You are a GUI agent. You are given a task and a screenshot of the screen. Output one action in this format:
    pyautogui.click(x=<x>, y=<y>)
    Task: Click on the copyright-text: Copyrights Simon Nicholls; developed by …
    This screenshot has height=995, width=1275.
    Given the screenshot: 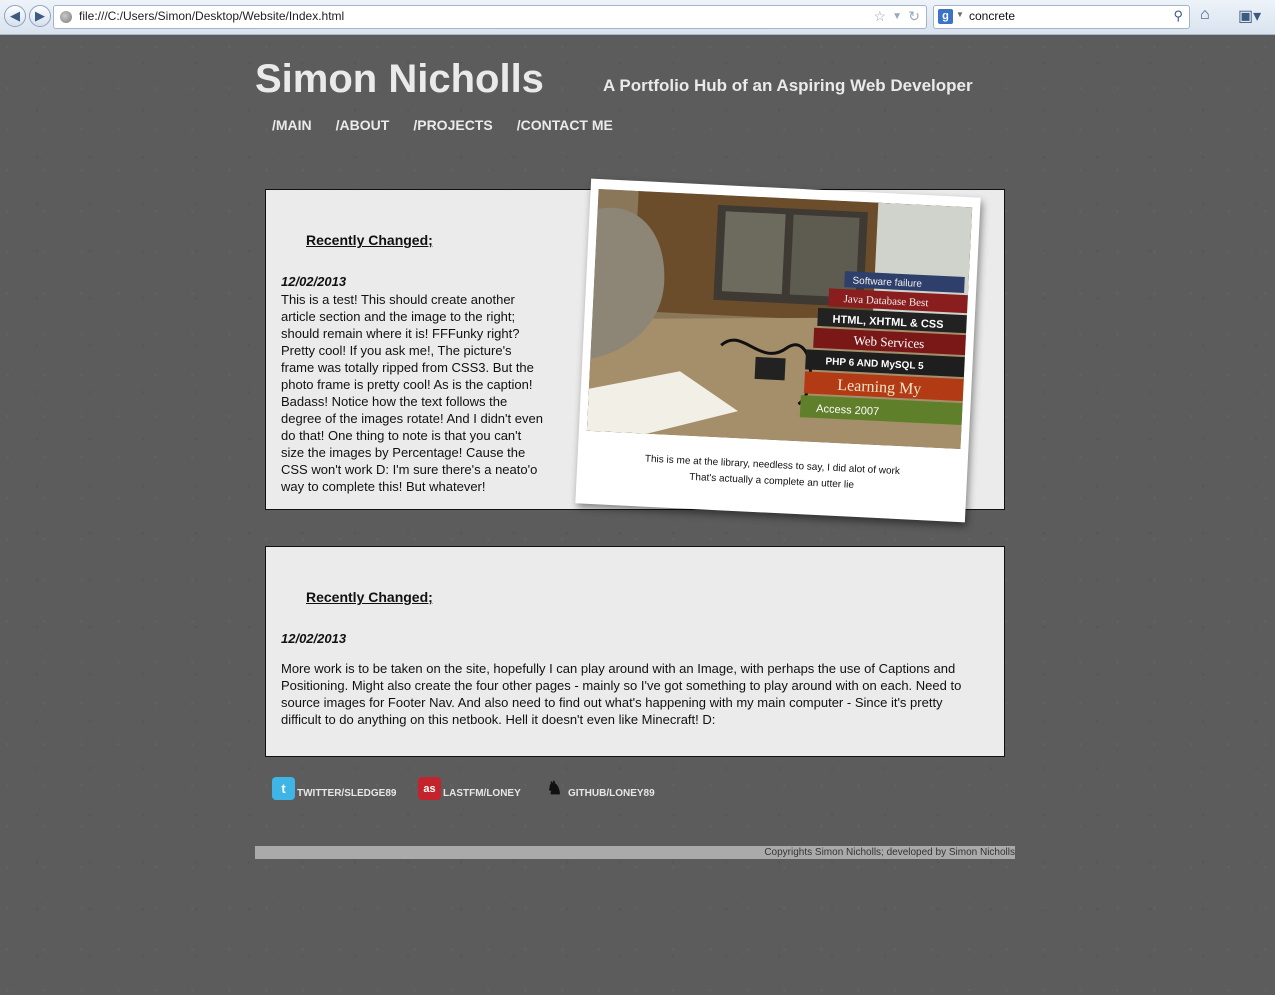 What is the action you would take?
    pyautogui.click(x=889, y=852)
    